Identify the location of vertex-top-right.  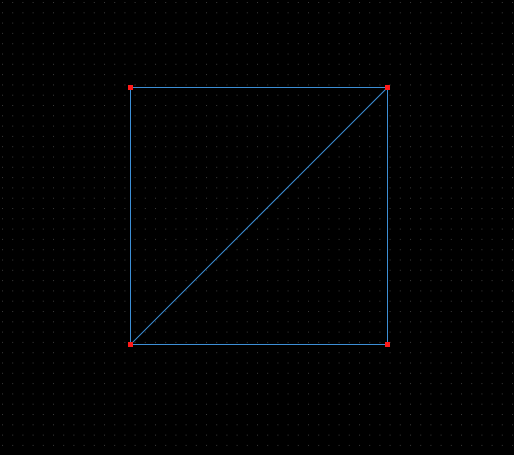
(387, 87).